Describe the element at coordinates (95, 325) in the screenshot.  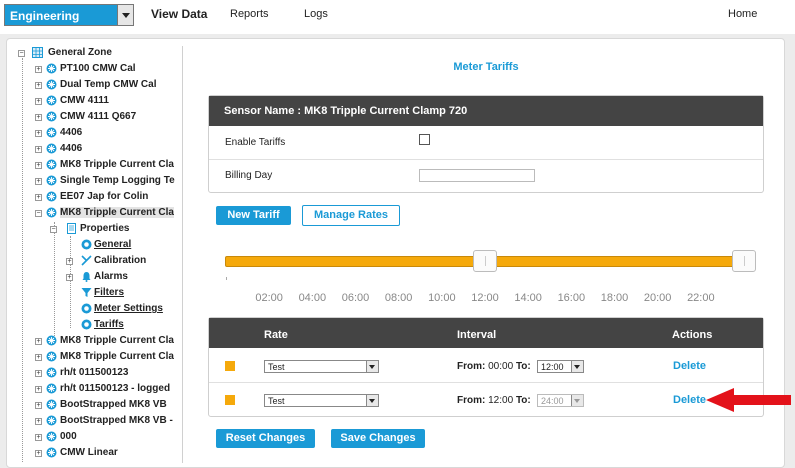
I see `tree-node-tariffs: Tariffs` at that location.